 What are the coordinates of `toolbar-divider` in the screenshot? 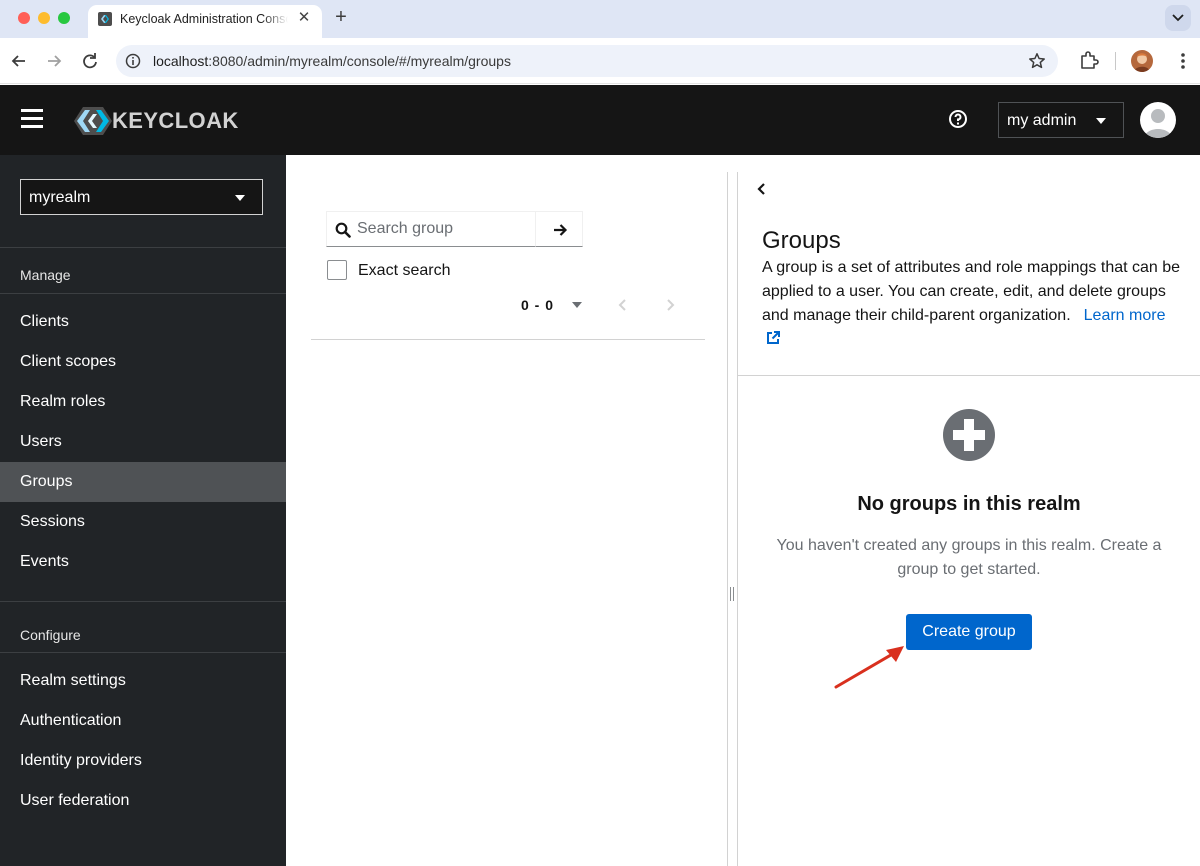 It's located at (1115, 61).